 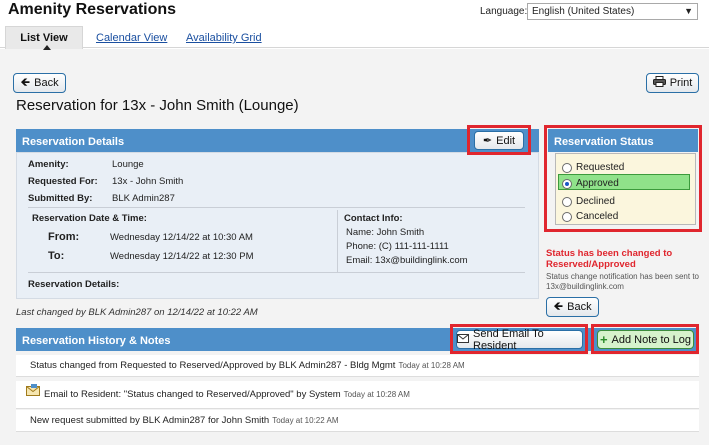 I want to click on date-time-label: Reservation Date & Time:, so click(x=89, y=218).